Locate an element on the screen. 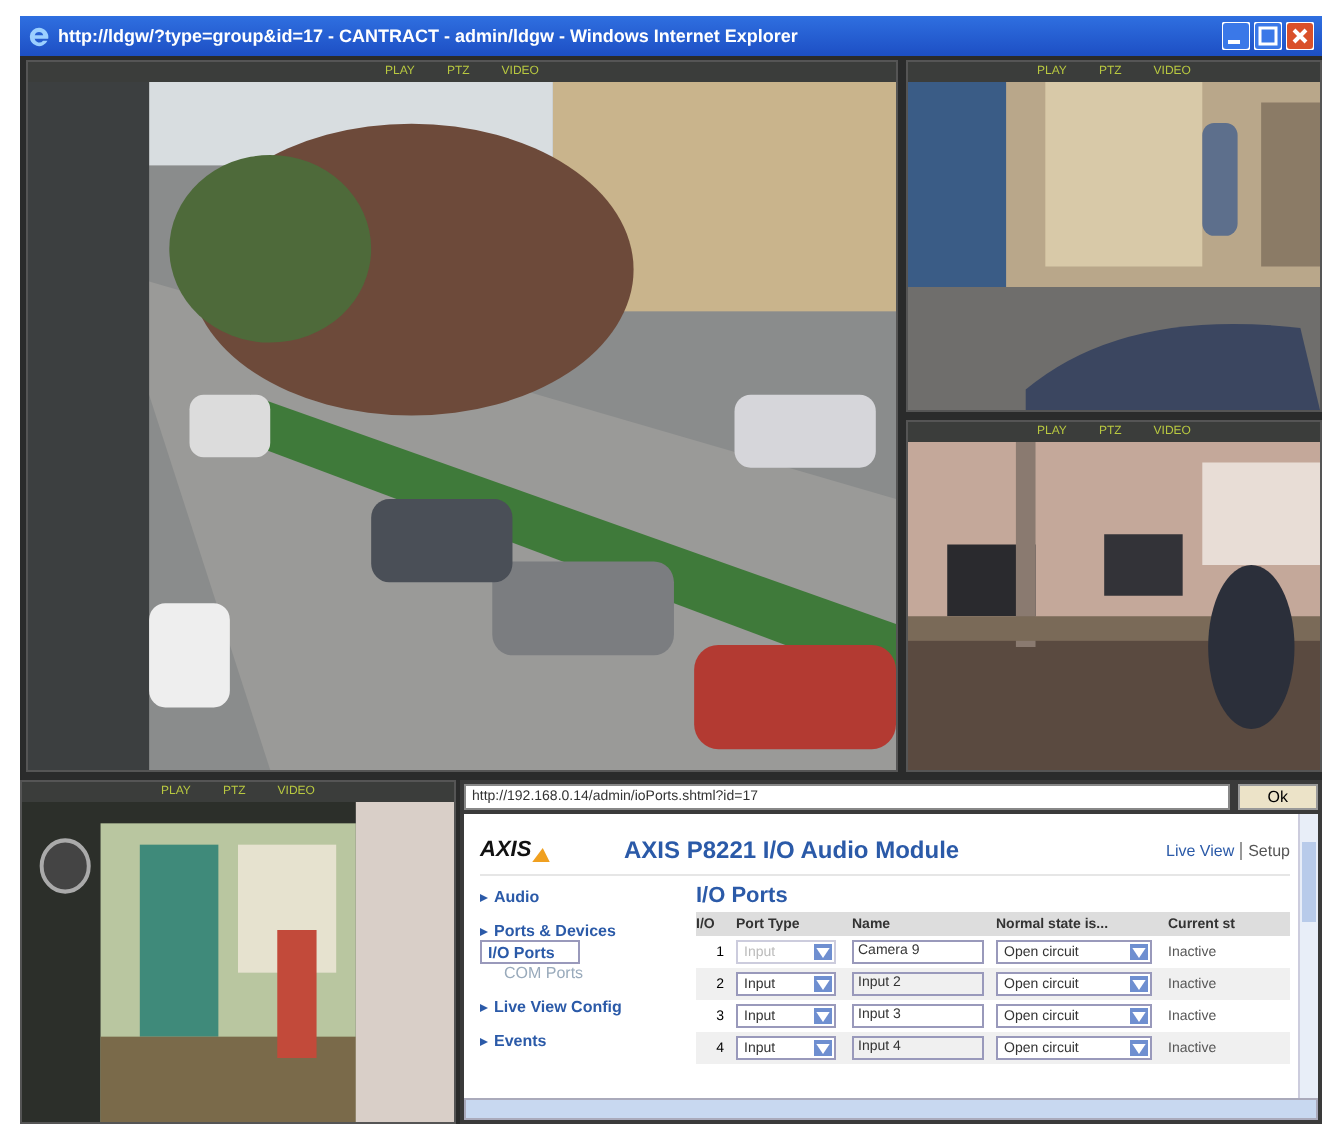  sidebar-item: Ports & Devices is located at coordinates (555, 931).